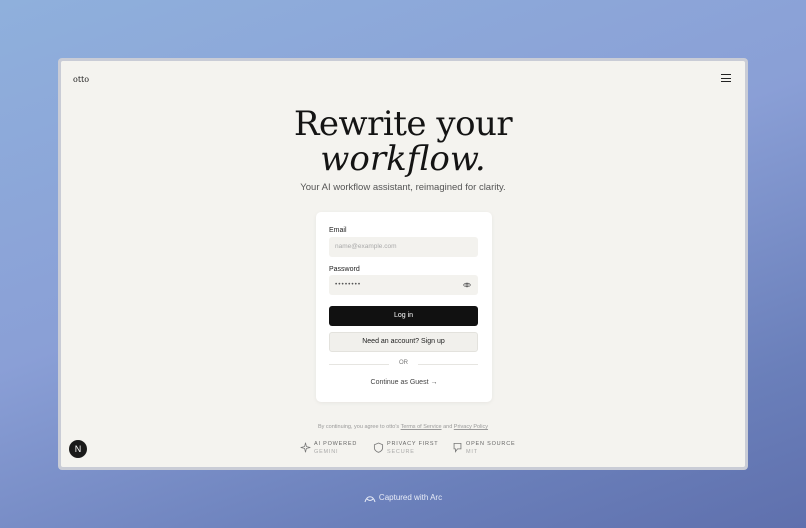  I want to click on password-value: ••••••••, so click(348, 284).